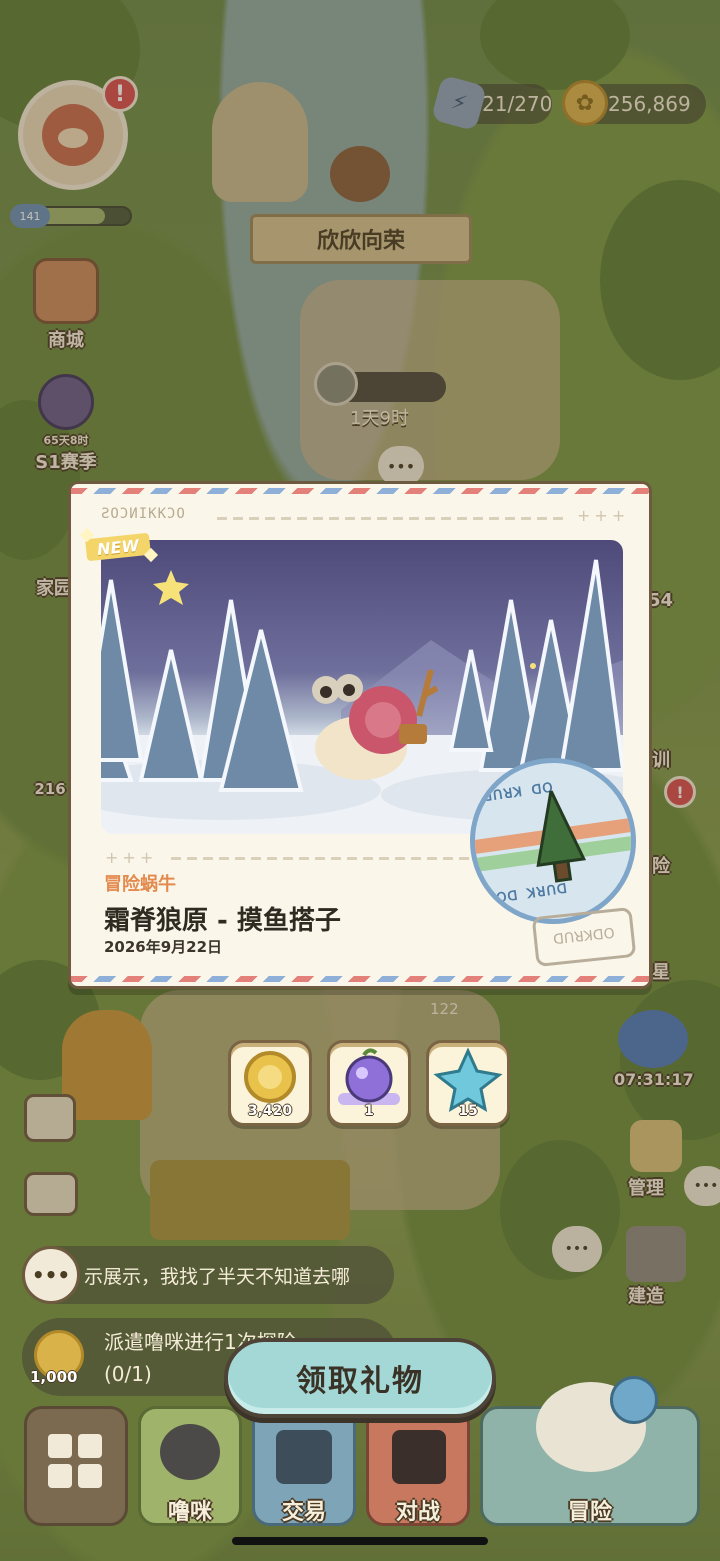 This screenshot has height=1561, width=720. What do you see at coordinates (369, 1111) in the screenshot?
I see `reward-fruit-qty: 1` at bounding box center [369, 1111].